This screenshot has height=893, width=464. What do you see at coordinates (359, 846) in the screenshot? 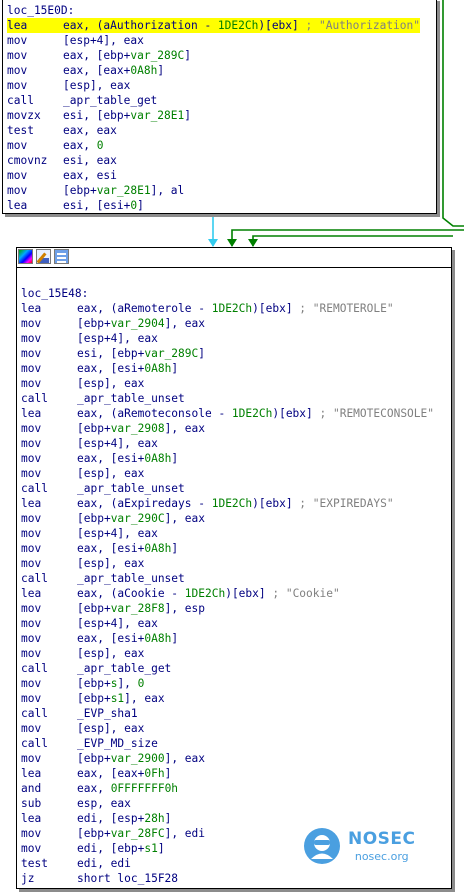
I see `nosec-watermark: NOSEC nosec.org` at bounding box center [359, 846].